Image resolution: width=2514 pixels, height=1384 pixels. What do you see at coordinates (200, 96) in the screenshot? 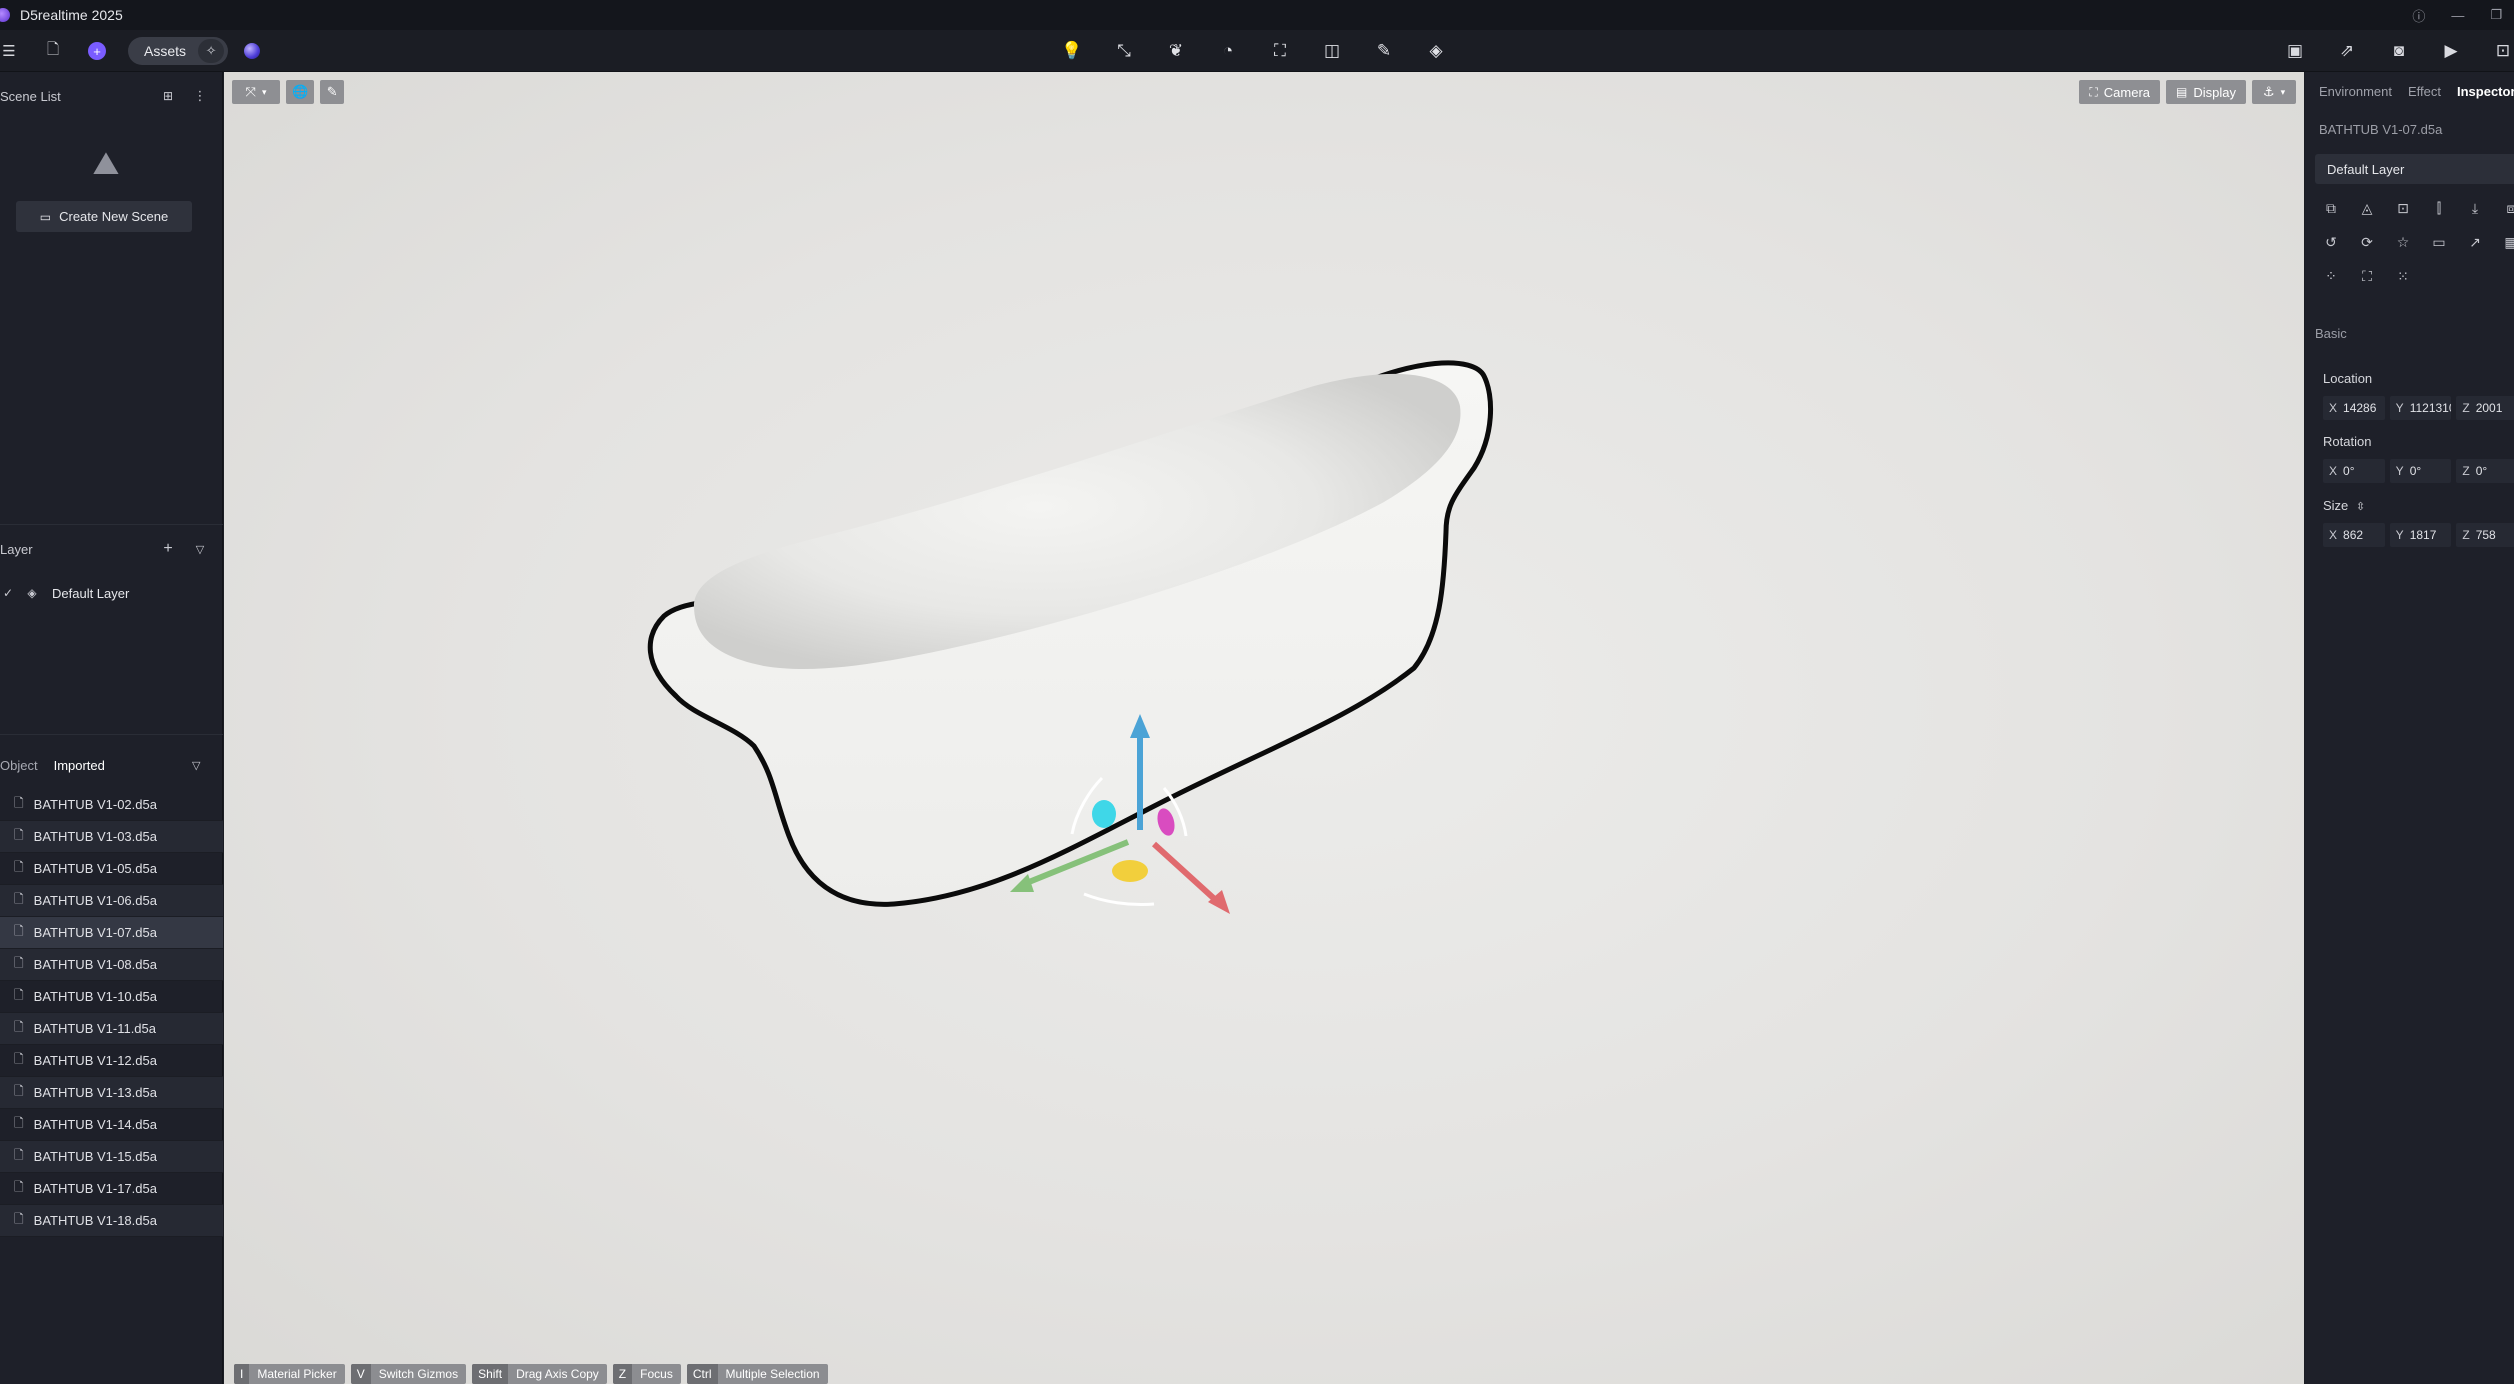
I see `more-icon: ⋮` at bounding box center [200, 96].